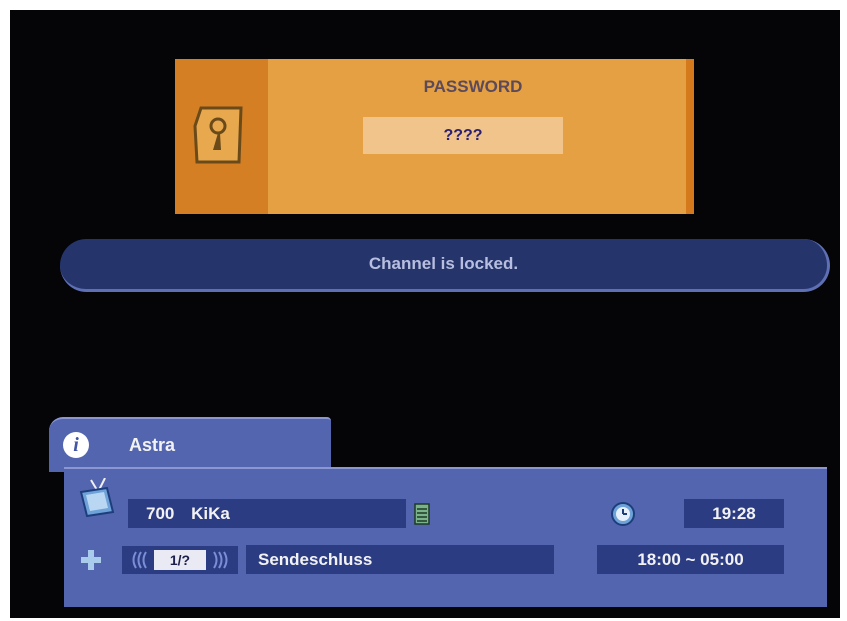 The width and height of the screenshot is (847, 621). What do you see at coordinates (690, 559) in the screenshot?
I see `program-time-range: 18:00 ~ 05:00` at bounding box center [690, 559].